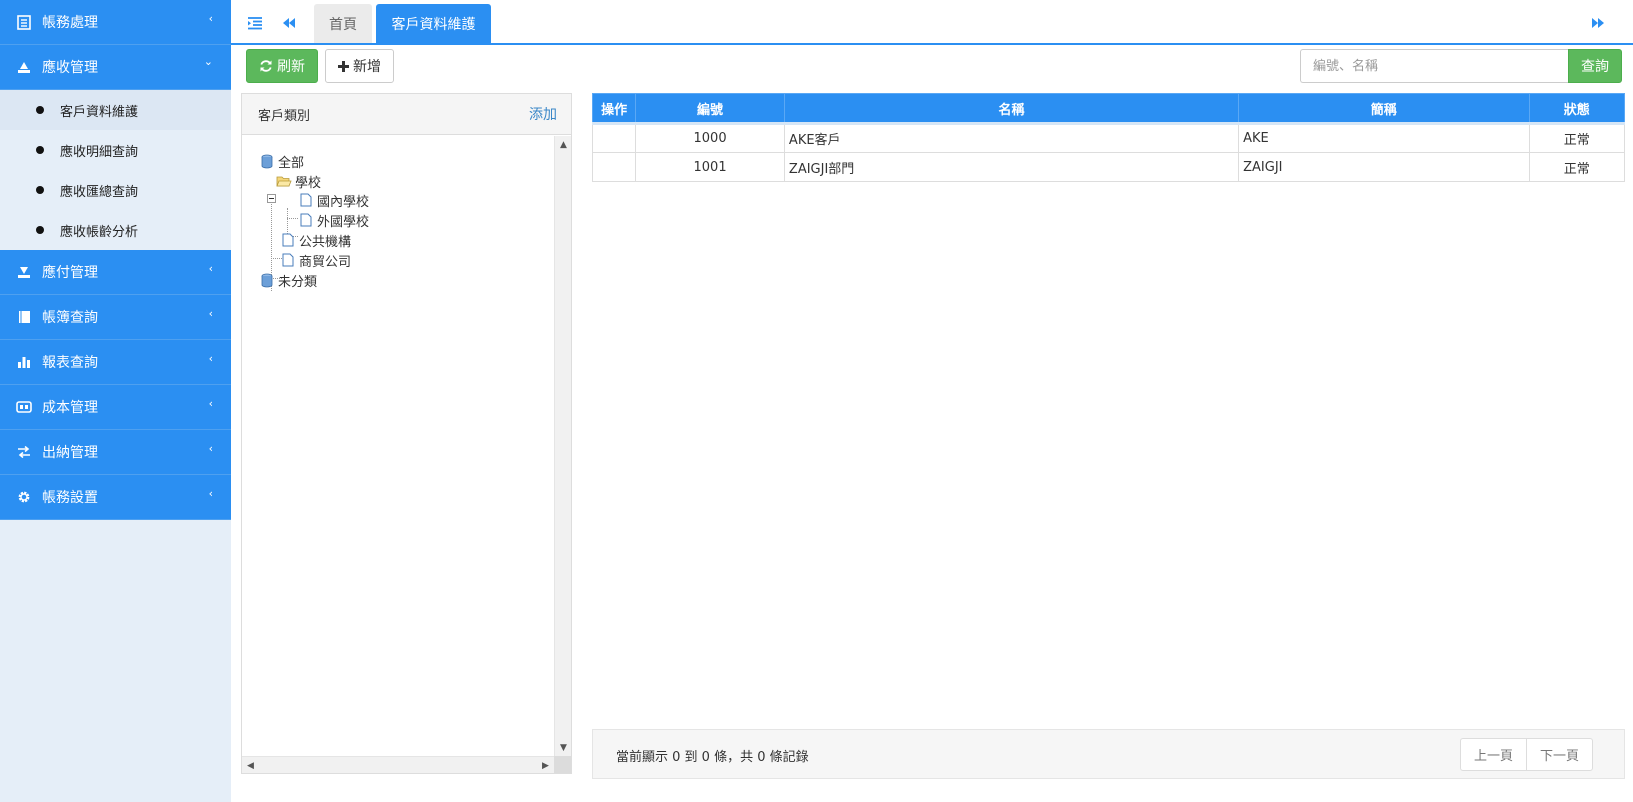  Describe the element at coordinates (208, 61) in the screenshot. I see `chevron-down-icon: ⌄` at that location.